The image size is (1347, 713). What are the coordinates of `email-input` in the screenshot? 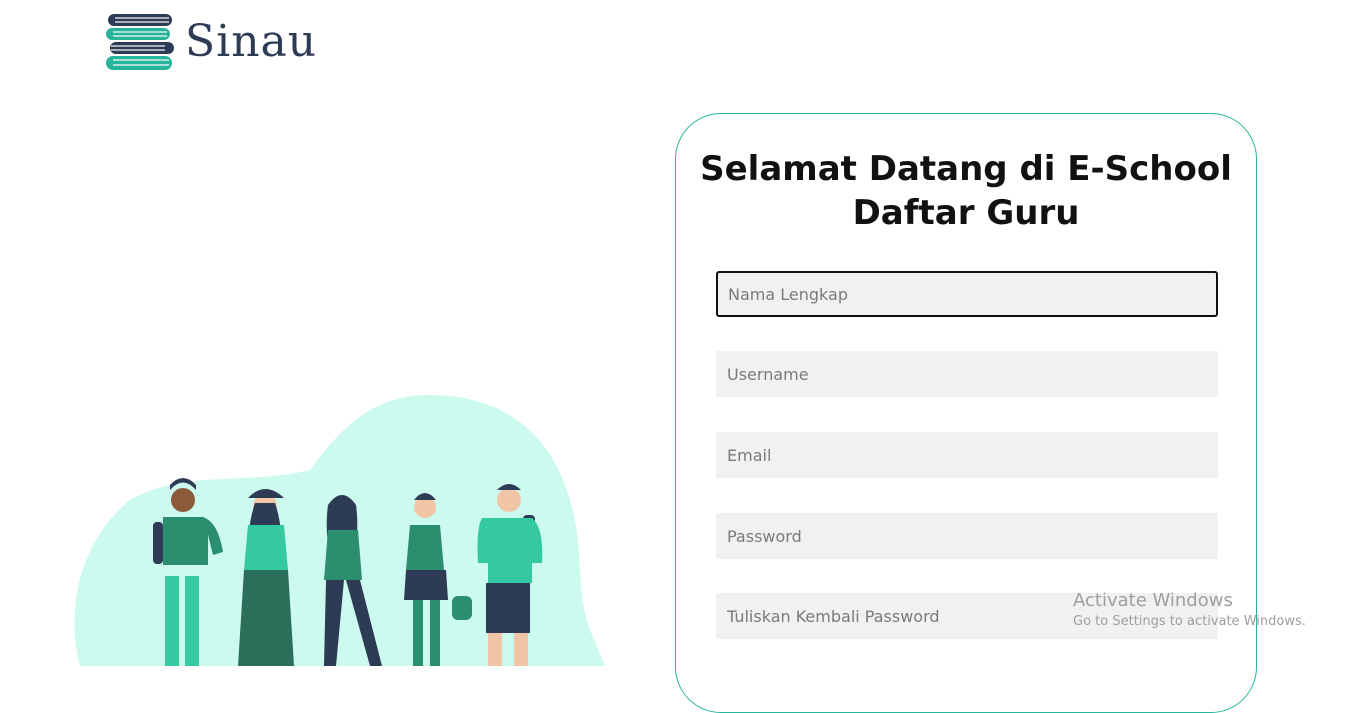 It's located at (967, 455).